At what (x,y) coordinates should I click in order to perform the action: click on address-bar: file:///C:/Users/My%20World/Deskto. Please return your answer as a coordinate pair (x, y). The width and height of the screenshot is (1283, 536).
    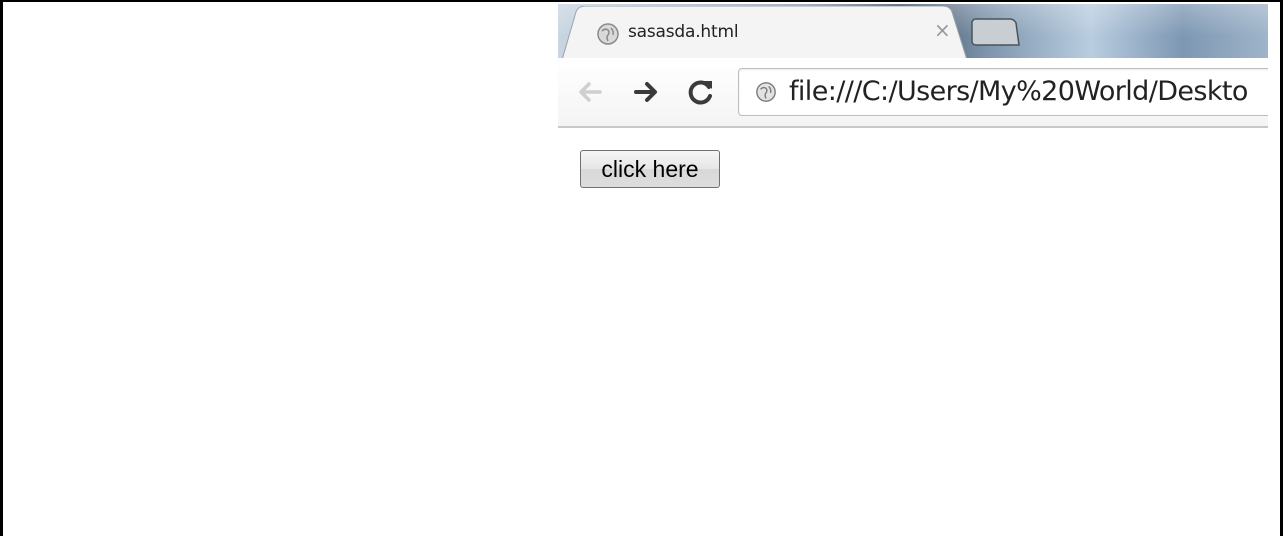
    Looking at the image, I should click on (1003, 92).